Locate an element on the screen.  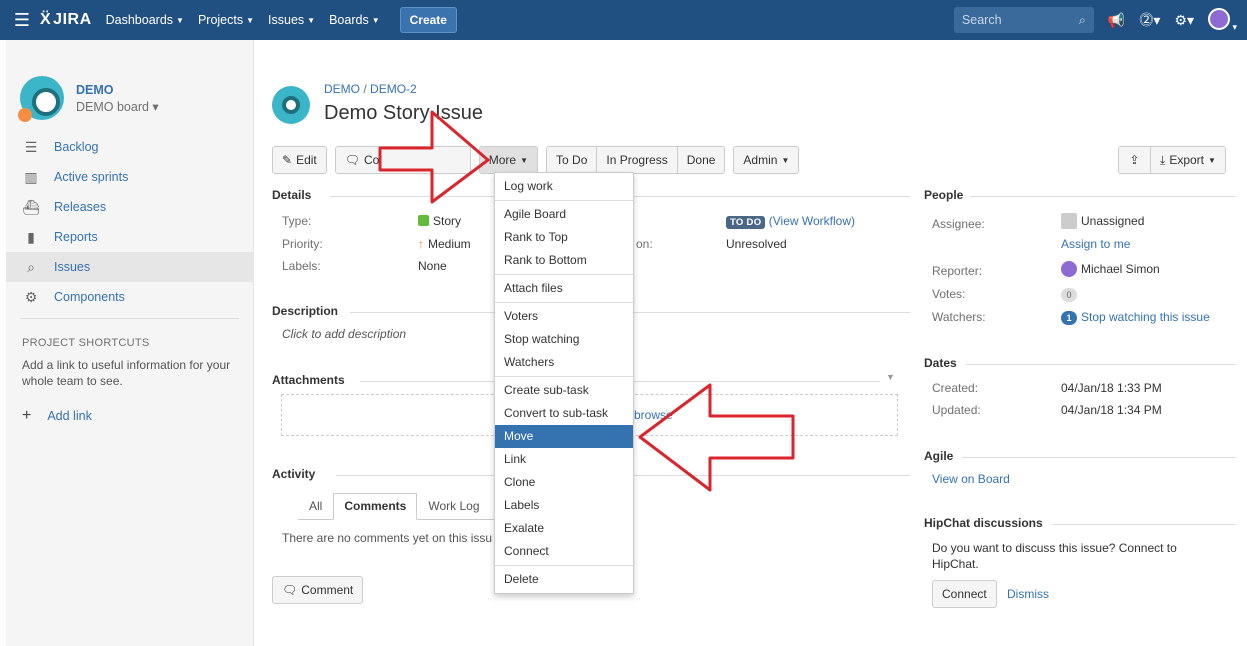
menu-icon: ☰ is located at coordinates (22, 20).